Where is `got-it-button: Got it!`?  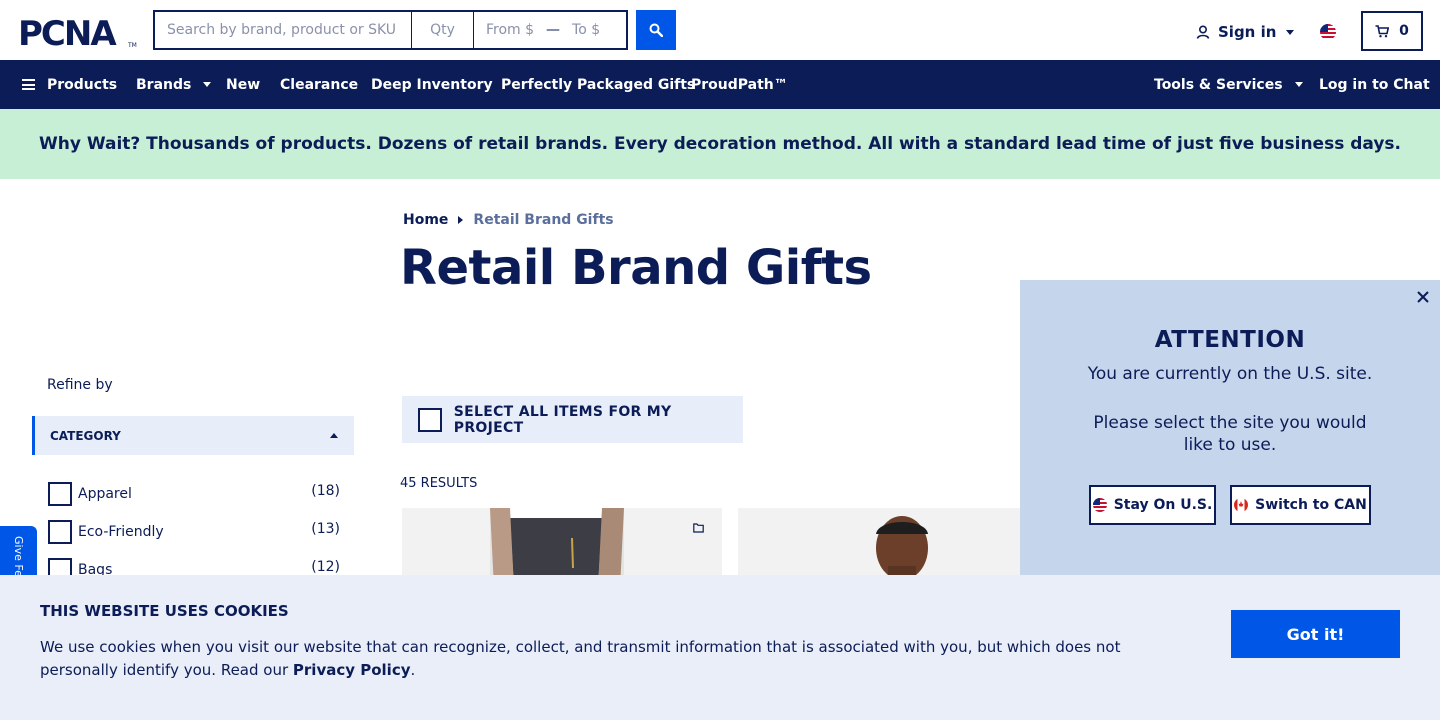
got-it-button: Got it! is located at coordinates (1315, 634).